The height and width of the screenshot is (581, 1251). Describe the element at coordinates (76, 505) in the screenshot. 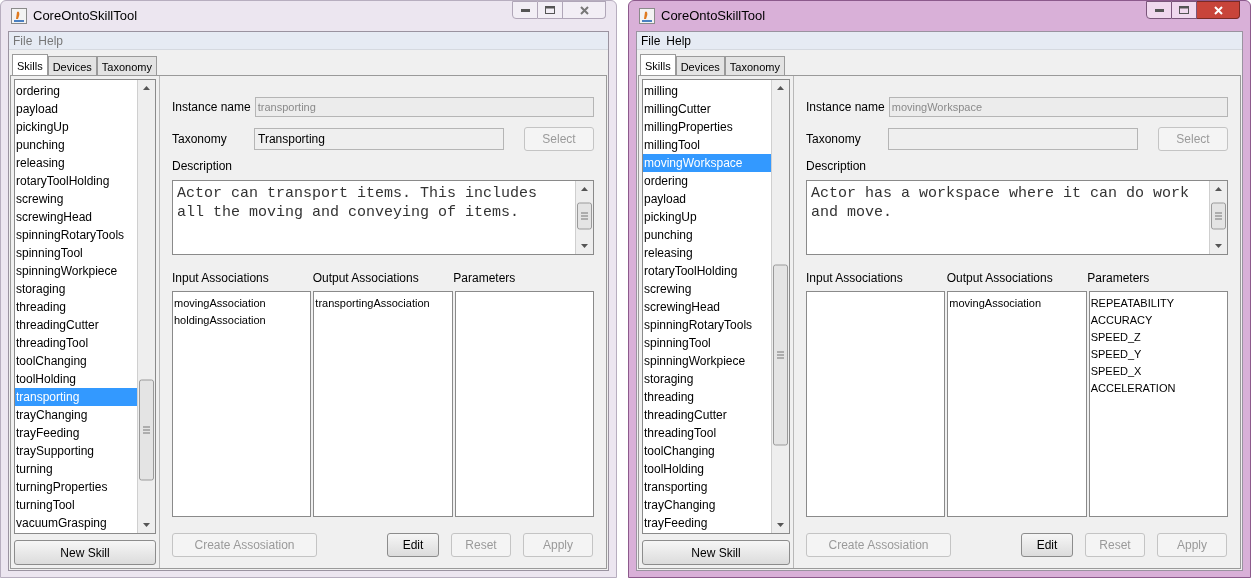

I see `list-item: turningTool` at that location.